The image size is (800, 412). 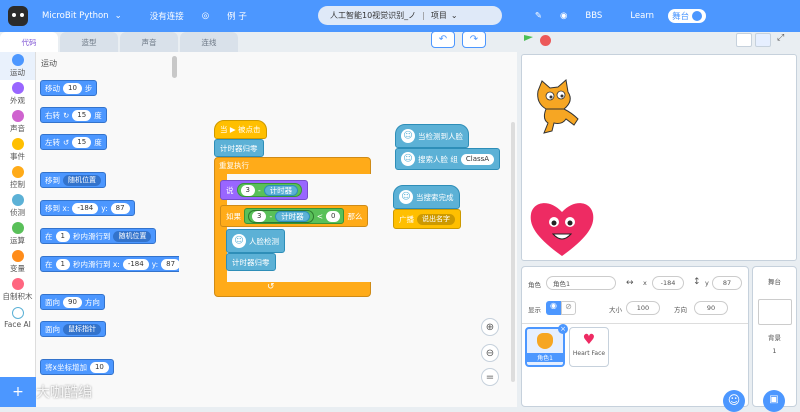 I want to click on sprite-x-input: -184, so click(x=668, y=283).